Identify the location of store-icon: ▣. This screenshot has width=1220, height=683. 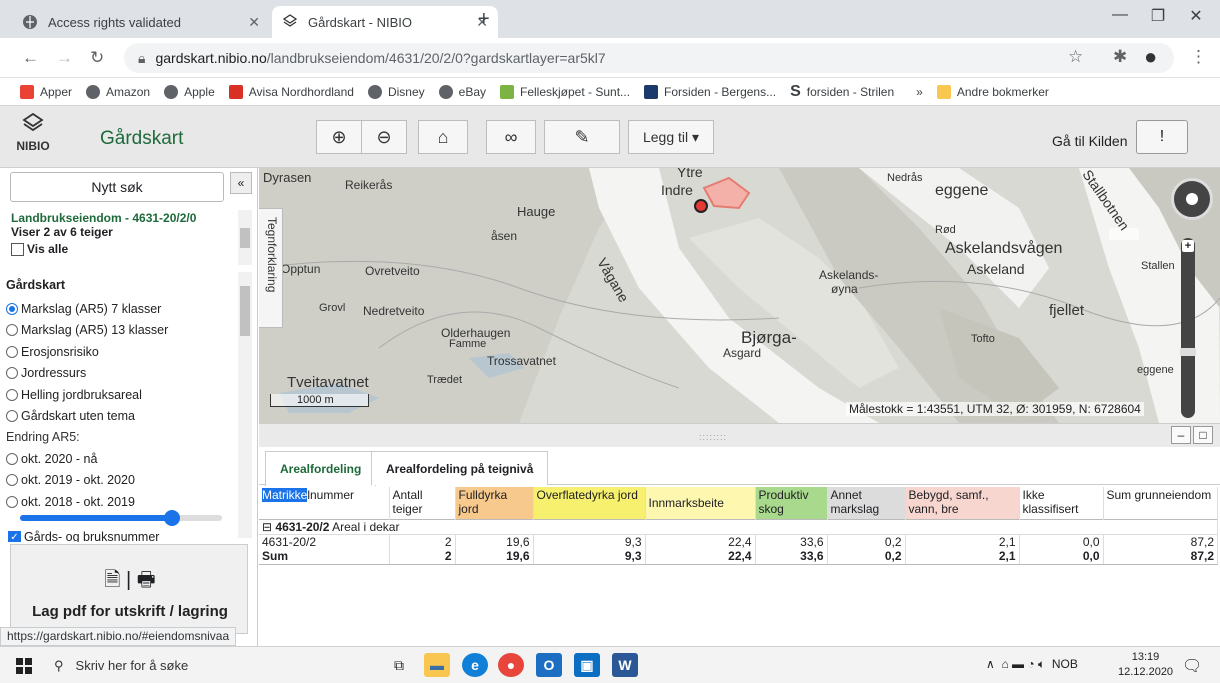
(587, 665).